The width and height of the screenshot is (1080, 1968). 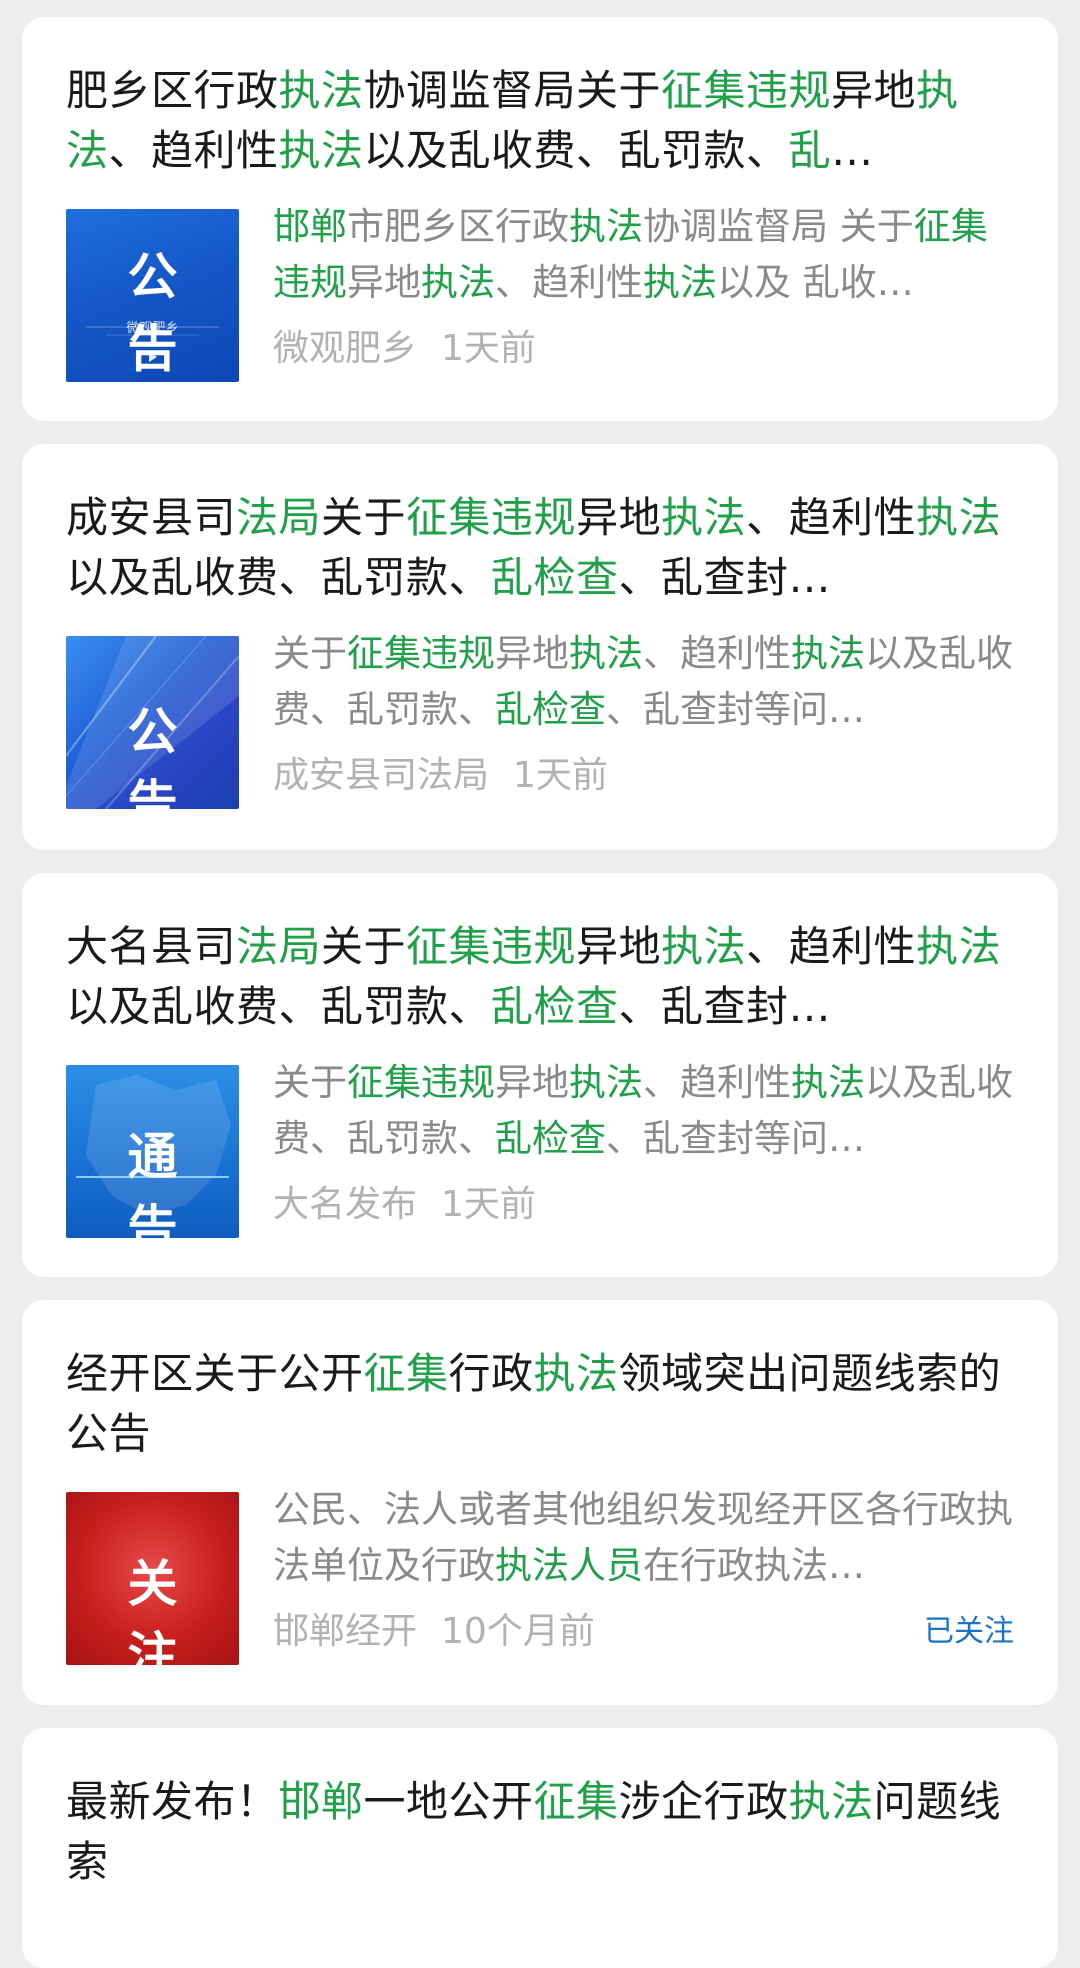 What do you see at coordinates (381, 776) in the screenshot?
I see `source-name: 成安县司法局` at bounding box center [381, 776].